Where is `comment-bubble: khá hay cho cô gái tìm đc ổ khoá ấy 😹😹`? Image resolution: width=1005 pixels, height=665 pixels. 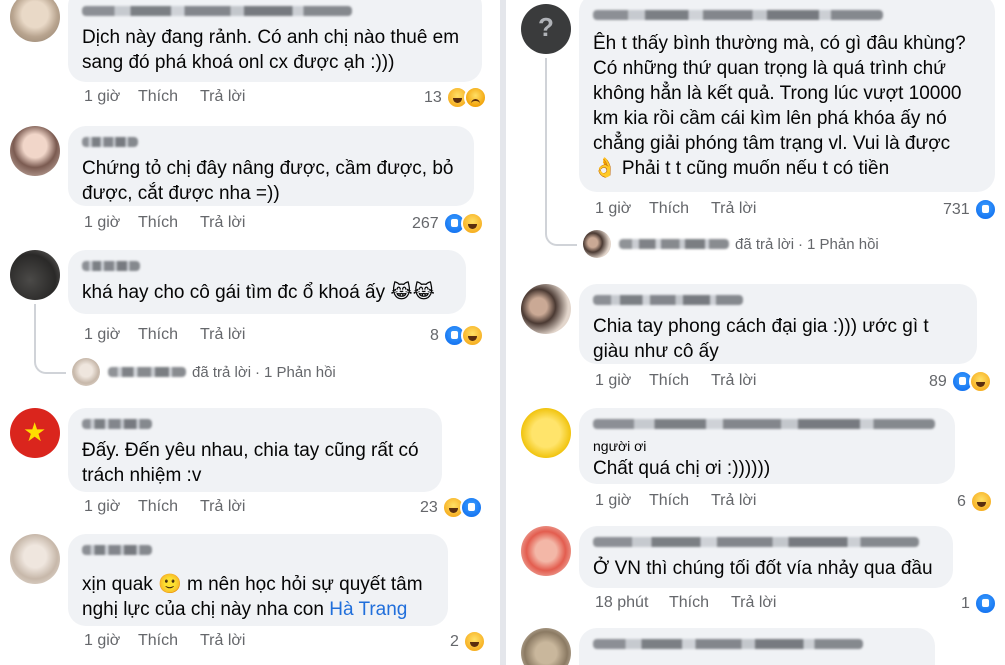 comment-bubble: khá hay cho cô gái tìm đc ổ khoá ấy 😹😹 is located at coordinates (267, 282).